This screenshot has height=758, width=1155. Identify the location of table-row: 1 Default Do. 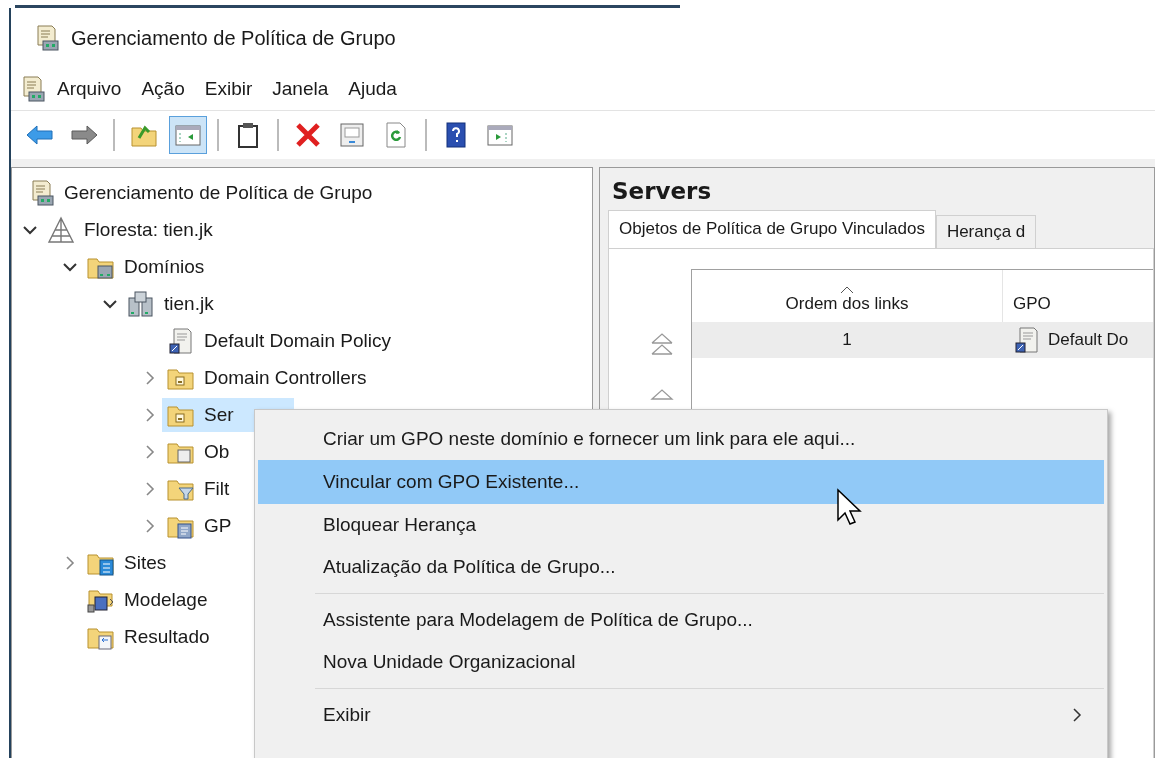
(922, 340).